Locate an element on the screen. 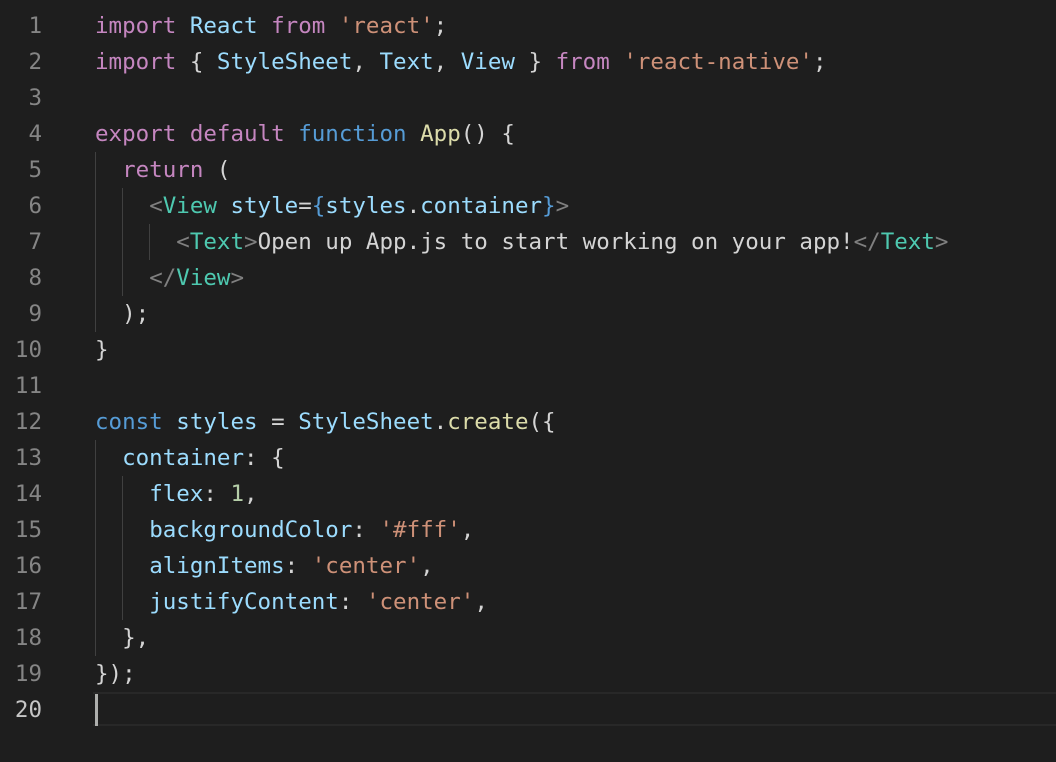 This screenshot has height=762, width=1056. code-token: : is located at coordinates (352, 602).